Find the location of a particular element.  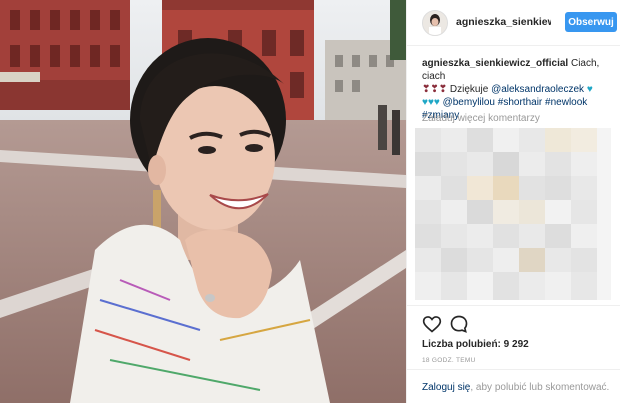

pixelated-comments is located at coordinates (513, 214).